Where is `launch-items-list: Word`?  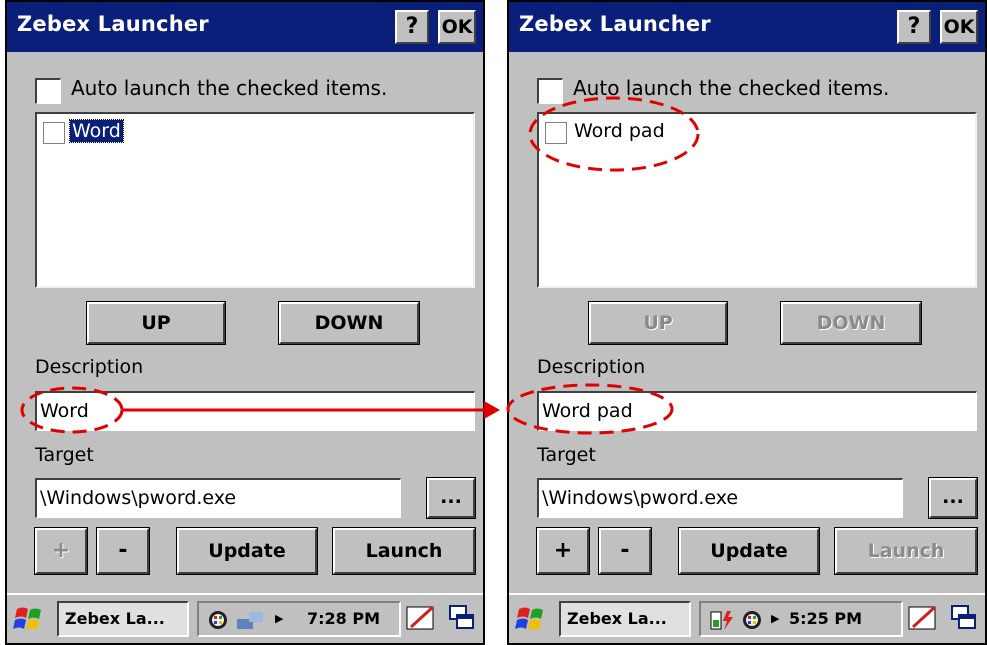
launch-items-list: Word is located at coordinates (255, 200).